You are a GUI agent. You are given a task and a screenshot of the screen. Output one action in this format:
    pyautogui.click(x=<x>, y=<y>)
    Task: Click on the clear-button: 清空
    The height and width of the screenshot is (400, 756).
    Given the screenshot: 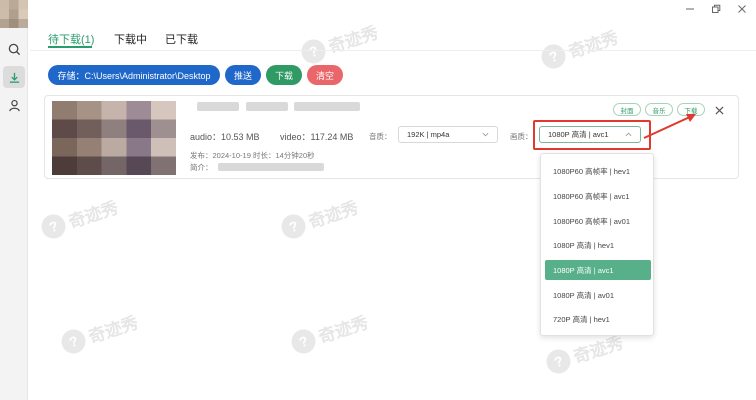 What is the action you would take?
    pyautogui.click(x=325, y=75)
    